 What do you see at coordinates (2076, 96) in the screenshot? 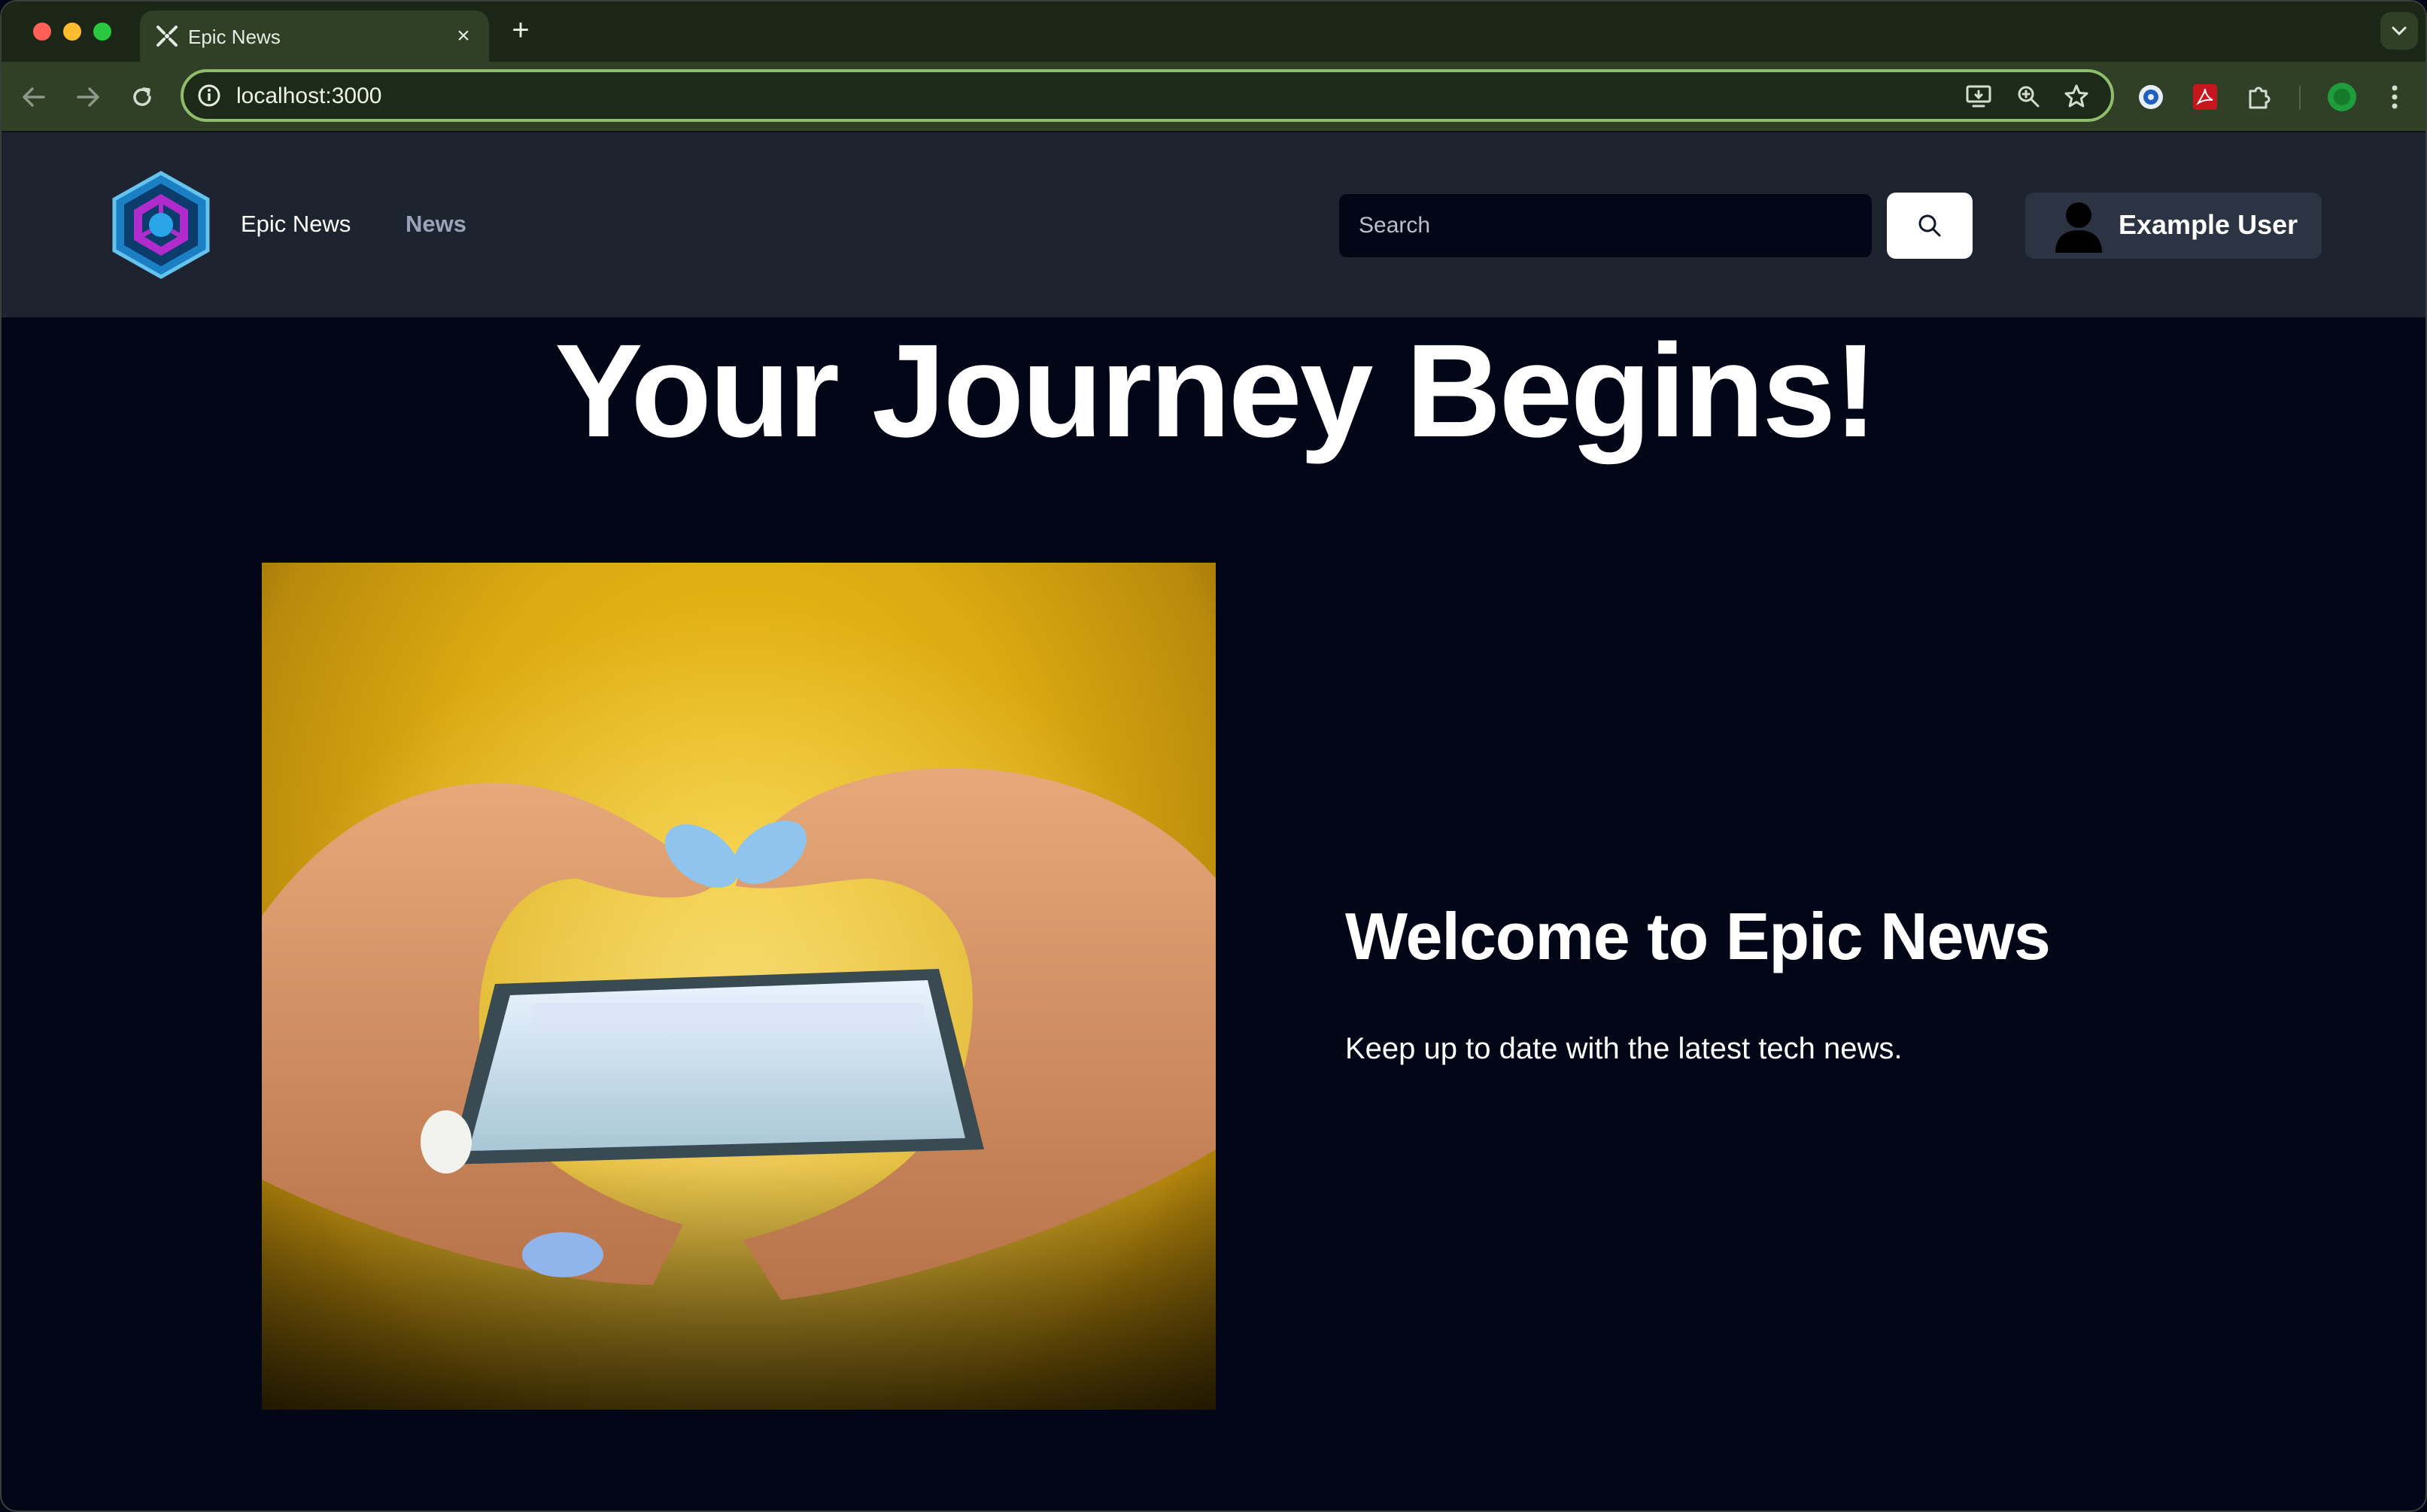
I see `bookmark-star-icon` at bounding box center [2076, 96].